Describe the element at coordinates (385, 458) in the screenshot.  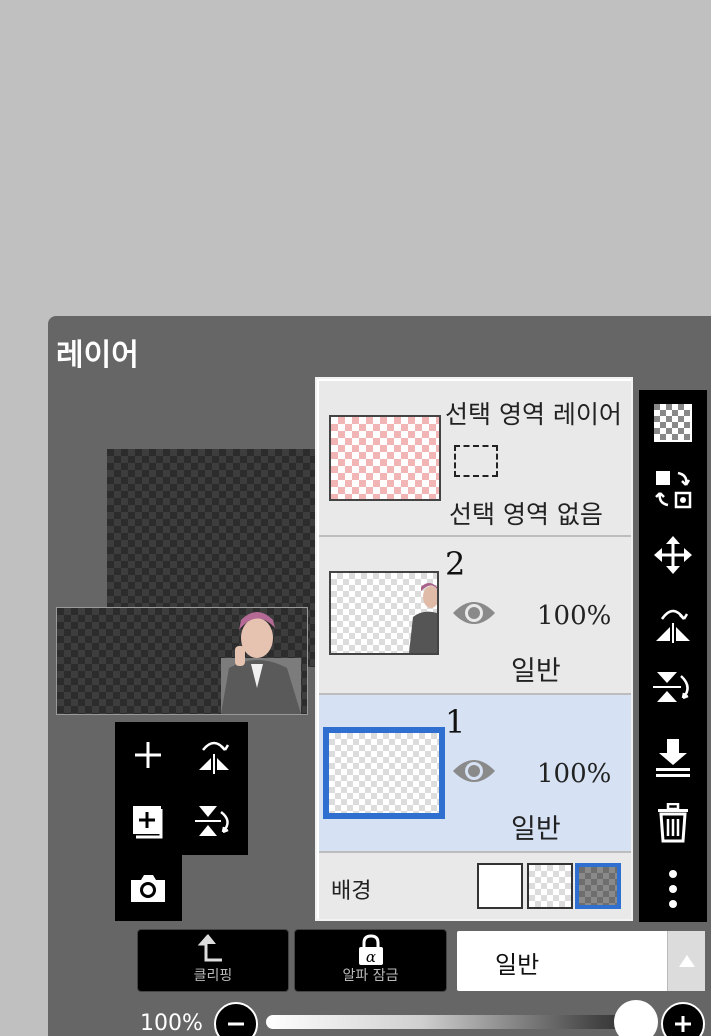
I see `selection-layer-thumbnail` at that location.